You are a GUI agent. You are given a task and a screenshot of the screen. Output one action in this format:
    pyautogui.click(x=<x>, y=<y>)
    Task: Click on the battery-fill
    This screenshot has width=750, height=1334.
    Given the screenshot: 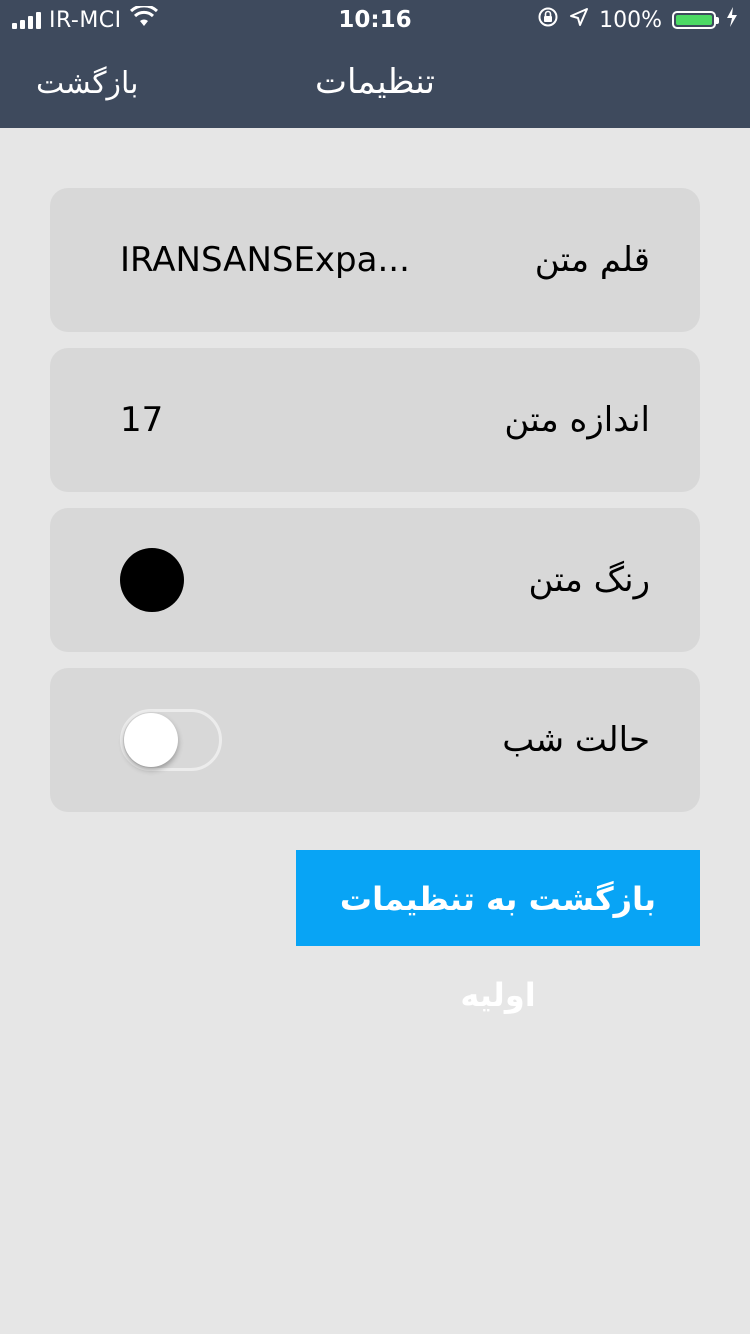 What is the action you would take?
    pyautogui.click(x=694, y=20)
    